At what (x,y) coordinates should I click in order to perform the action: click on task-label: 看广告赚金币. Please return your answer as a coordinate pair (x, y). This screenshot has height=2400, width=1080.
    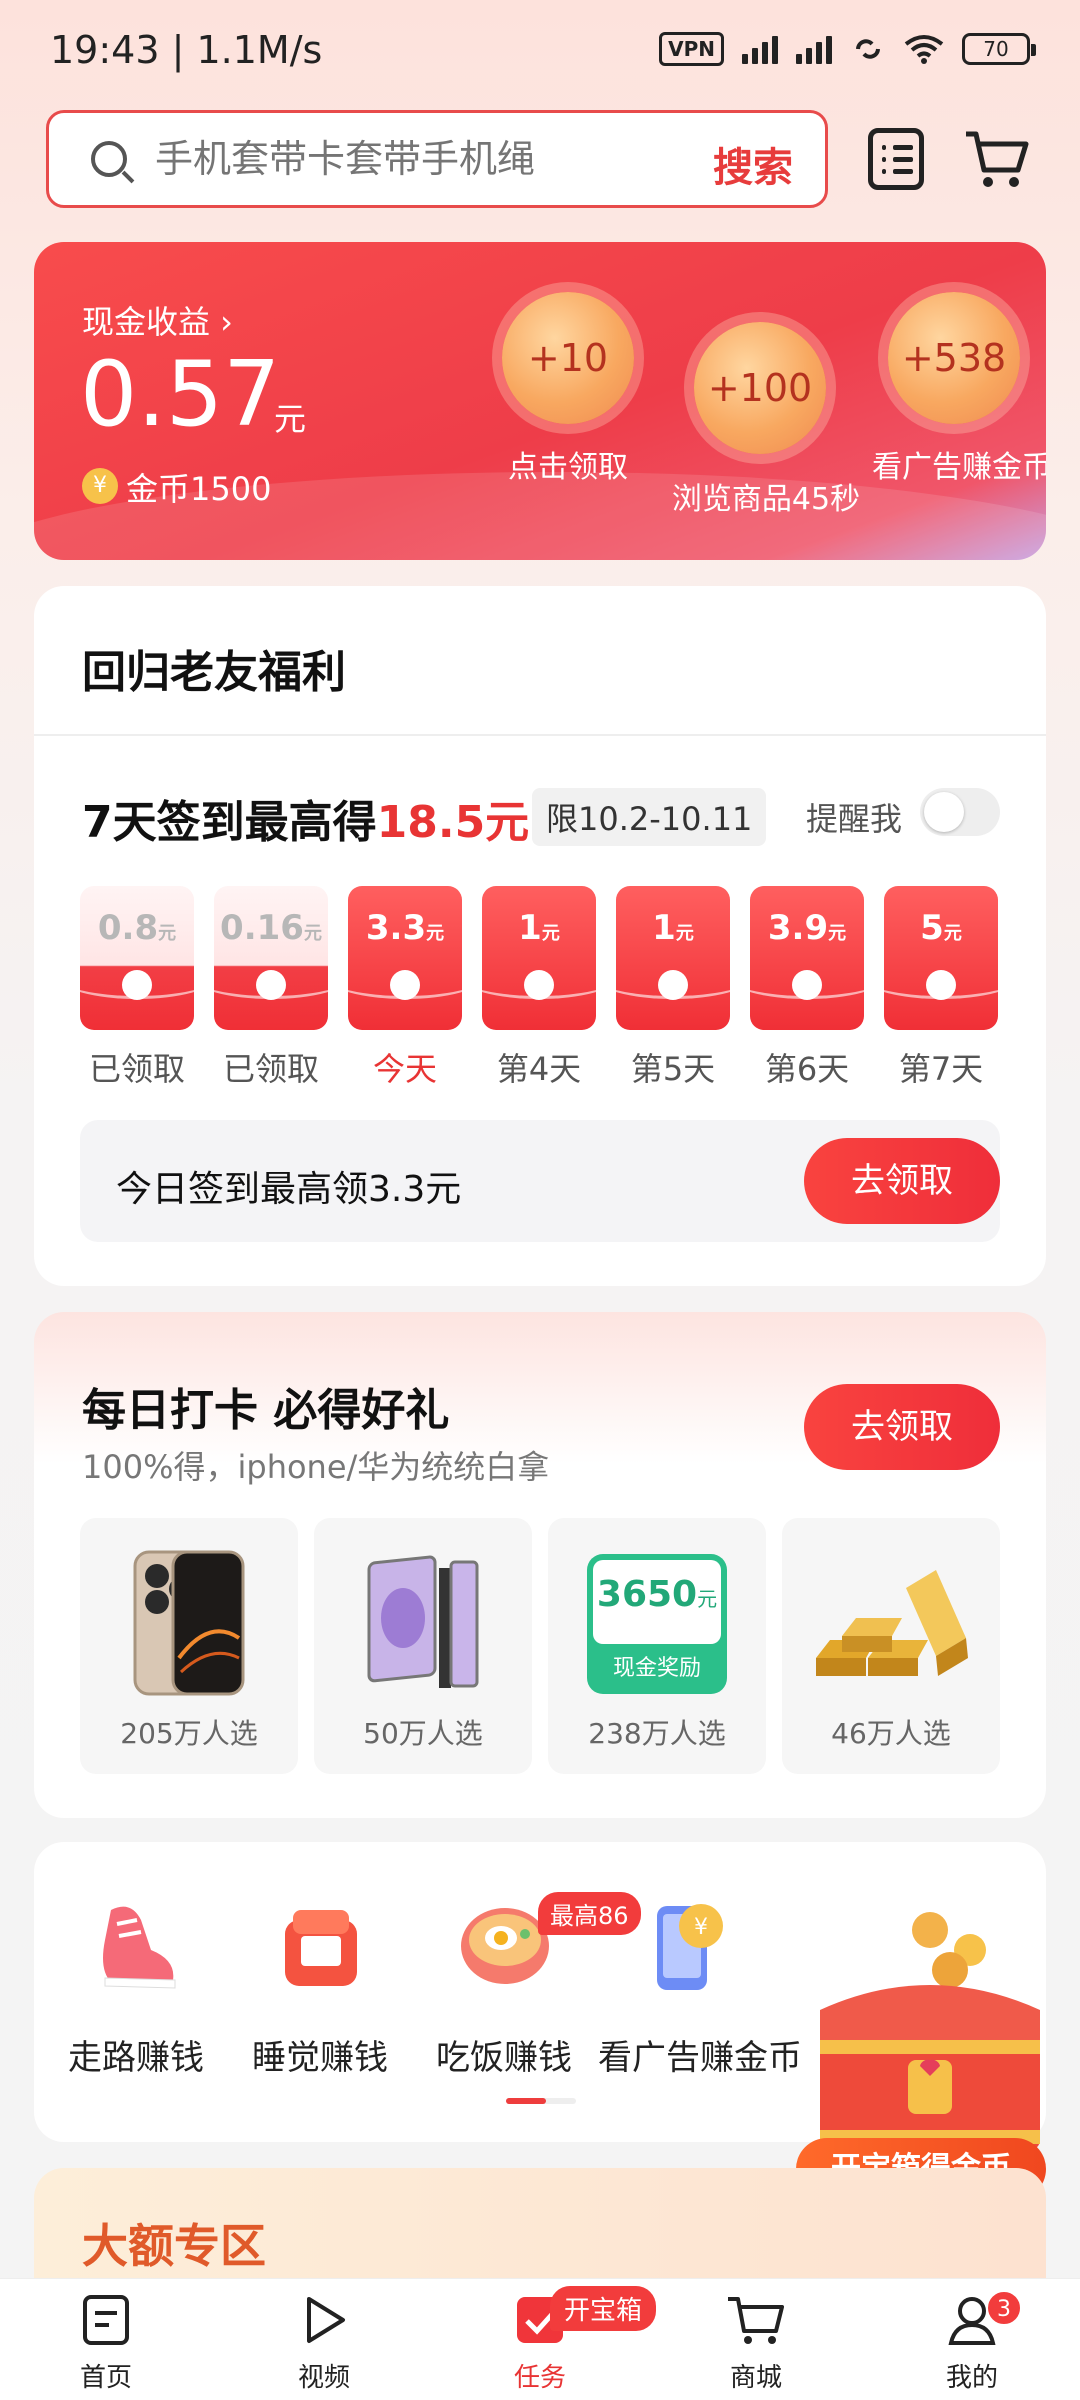
    Looking at the image, I should click on (700, 2058).